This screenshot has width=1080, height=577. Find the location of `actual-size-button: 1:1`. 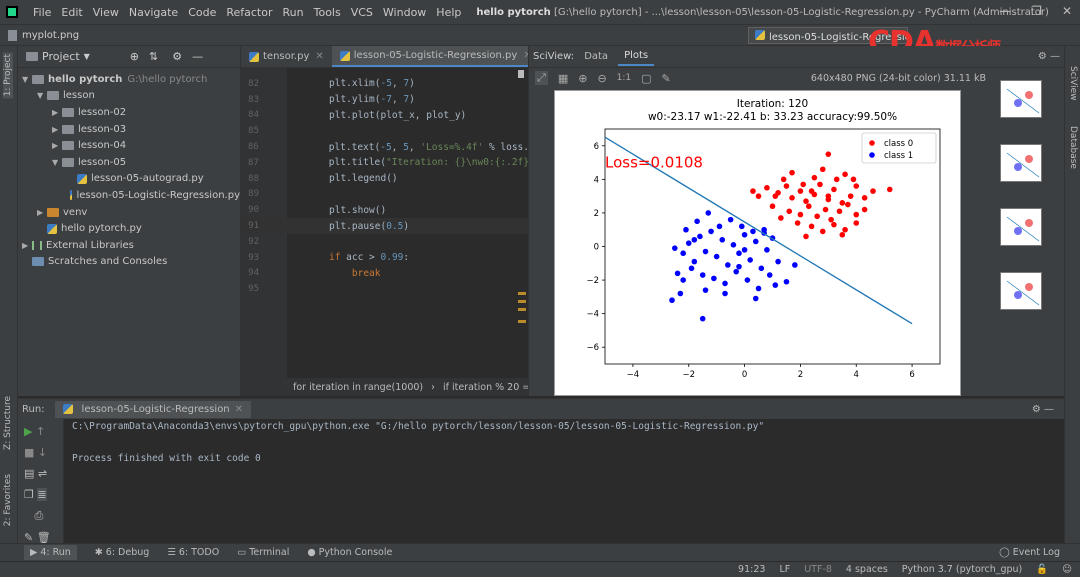

actual-size-button: 1:1 is located at coordinates (624, 78).